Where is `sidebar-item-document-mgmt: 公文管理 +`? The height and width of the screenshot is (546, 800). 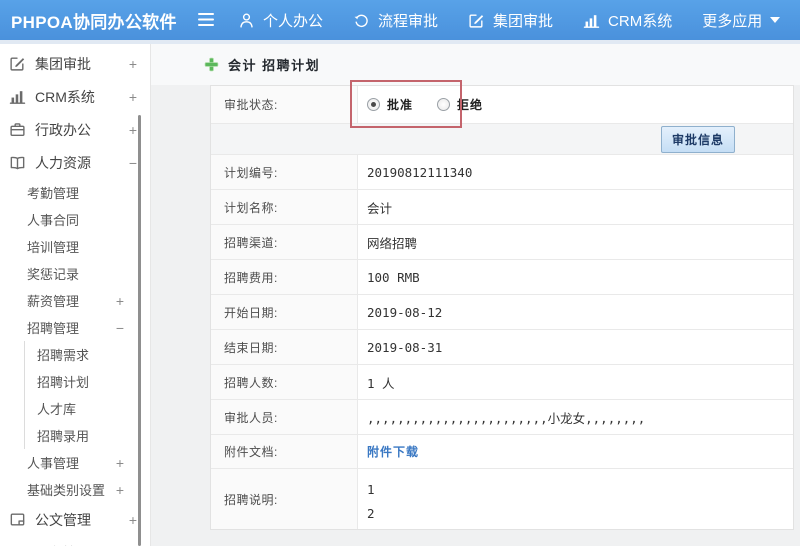
sidebar-item-document-mgmt: 公文管理 + is located at coordinates (75, 519).